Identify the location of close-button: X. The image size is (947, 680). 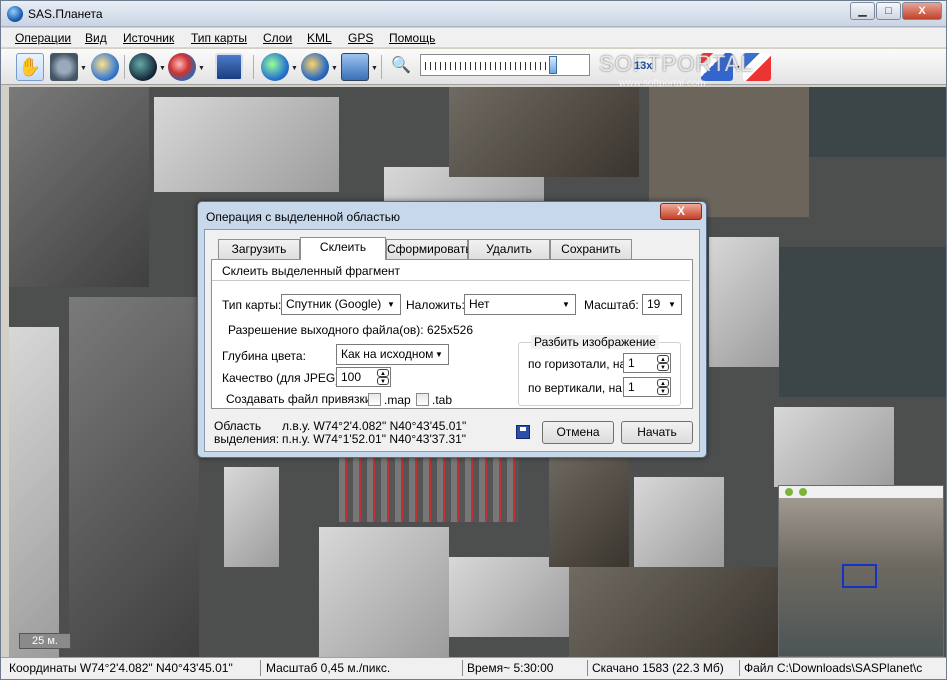
(922, 11).